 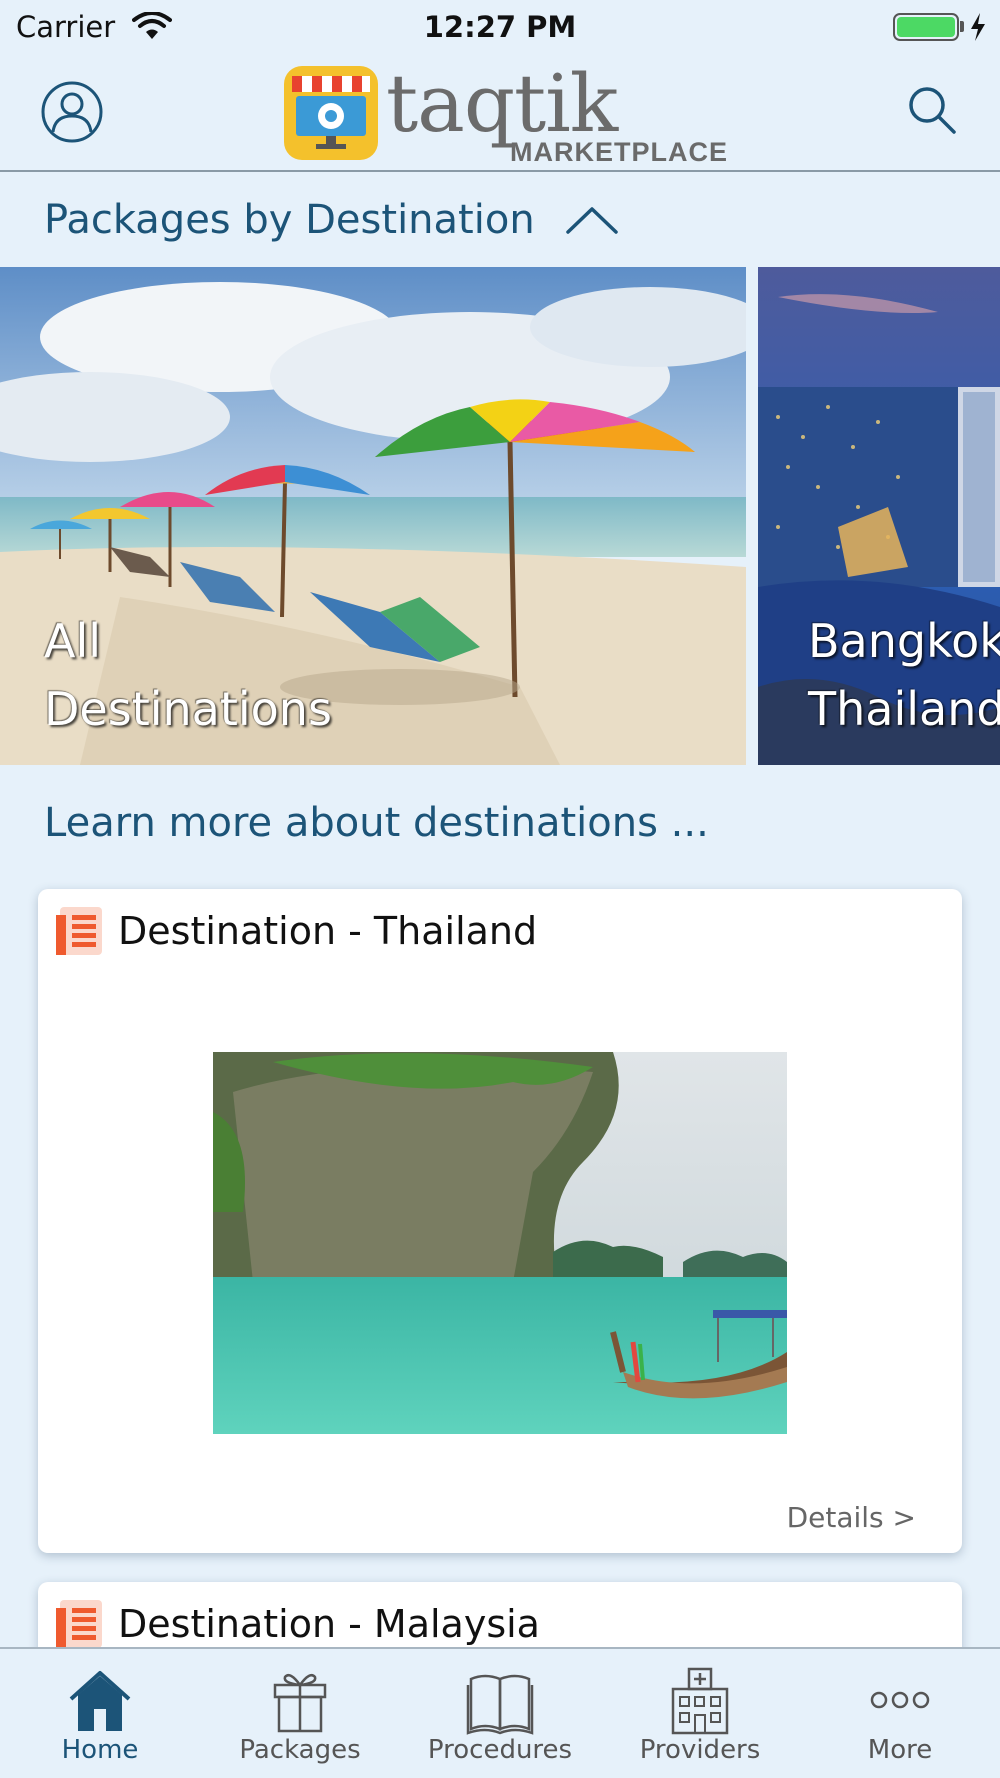 I want to click on tab-home: Home, so click(x=100, y=1713).